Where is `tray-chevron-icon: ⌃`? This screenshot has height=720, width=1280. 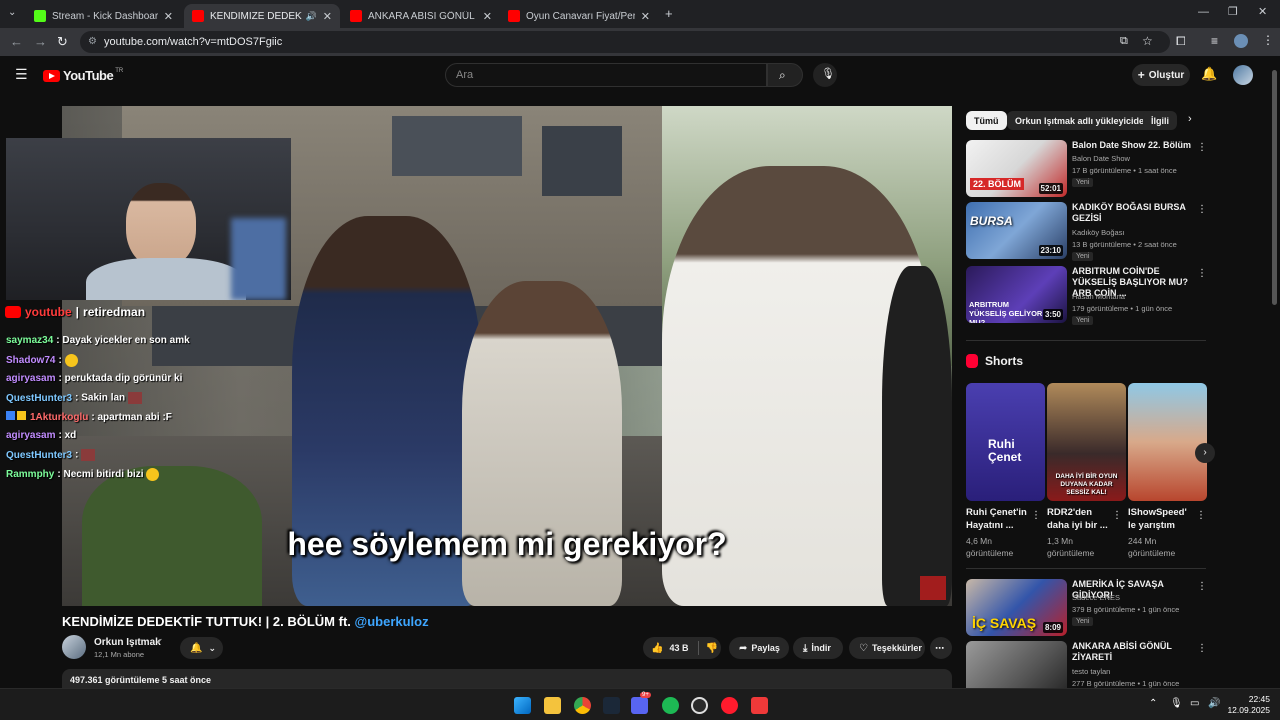
tray-chevron-icon: ⌃ is located at coordinates (1153, 703).